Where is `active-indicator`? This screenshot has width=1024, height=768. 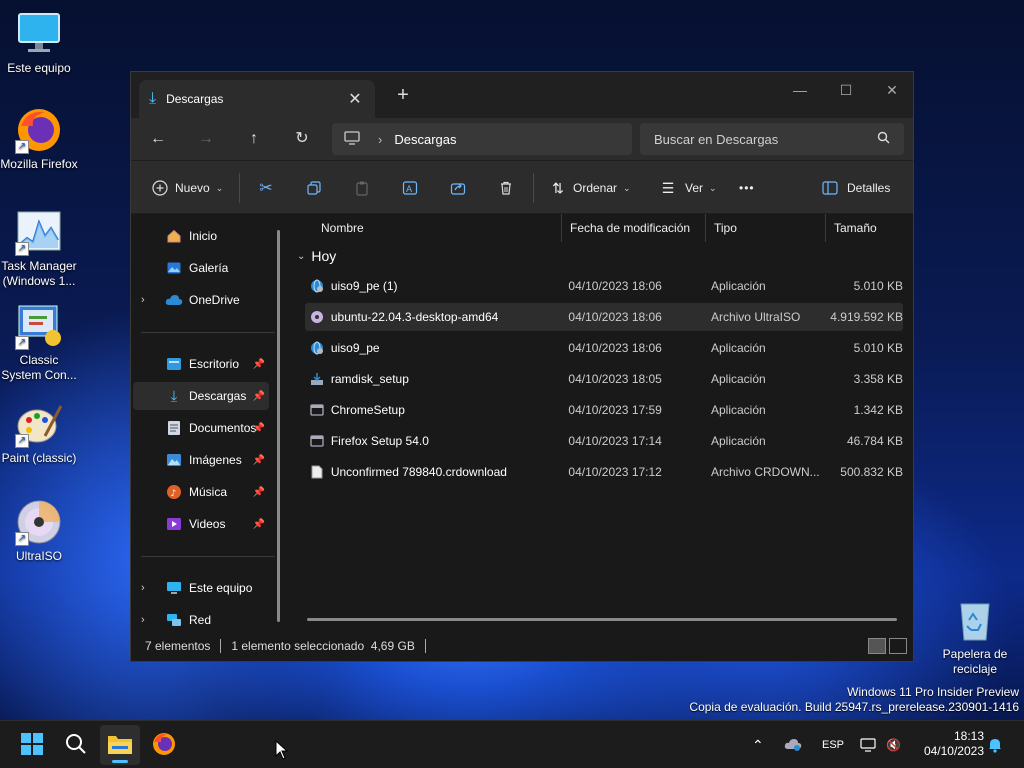 active-indicator is located at coordinates (120, 761).